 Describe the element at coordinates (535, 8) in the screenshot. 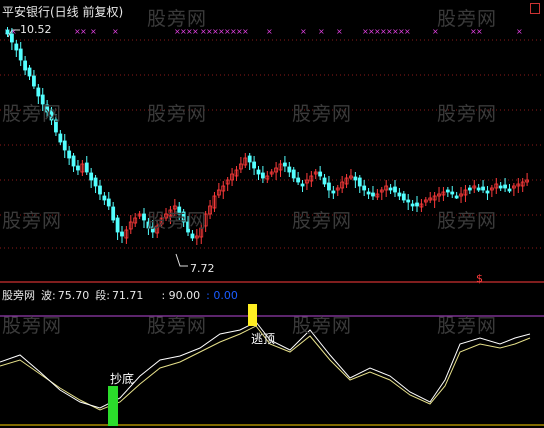

I see `maximize-icon` at that location.